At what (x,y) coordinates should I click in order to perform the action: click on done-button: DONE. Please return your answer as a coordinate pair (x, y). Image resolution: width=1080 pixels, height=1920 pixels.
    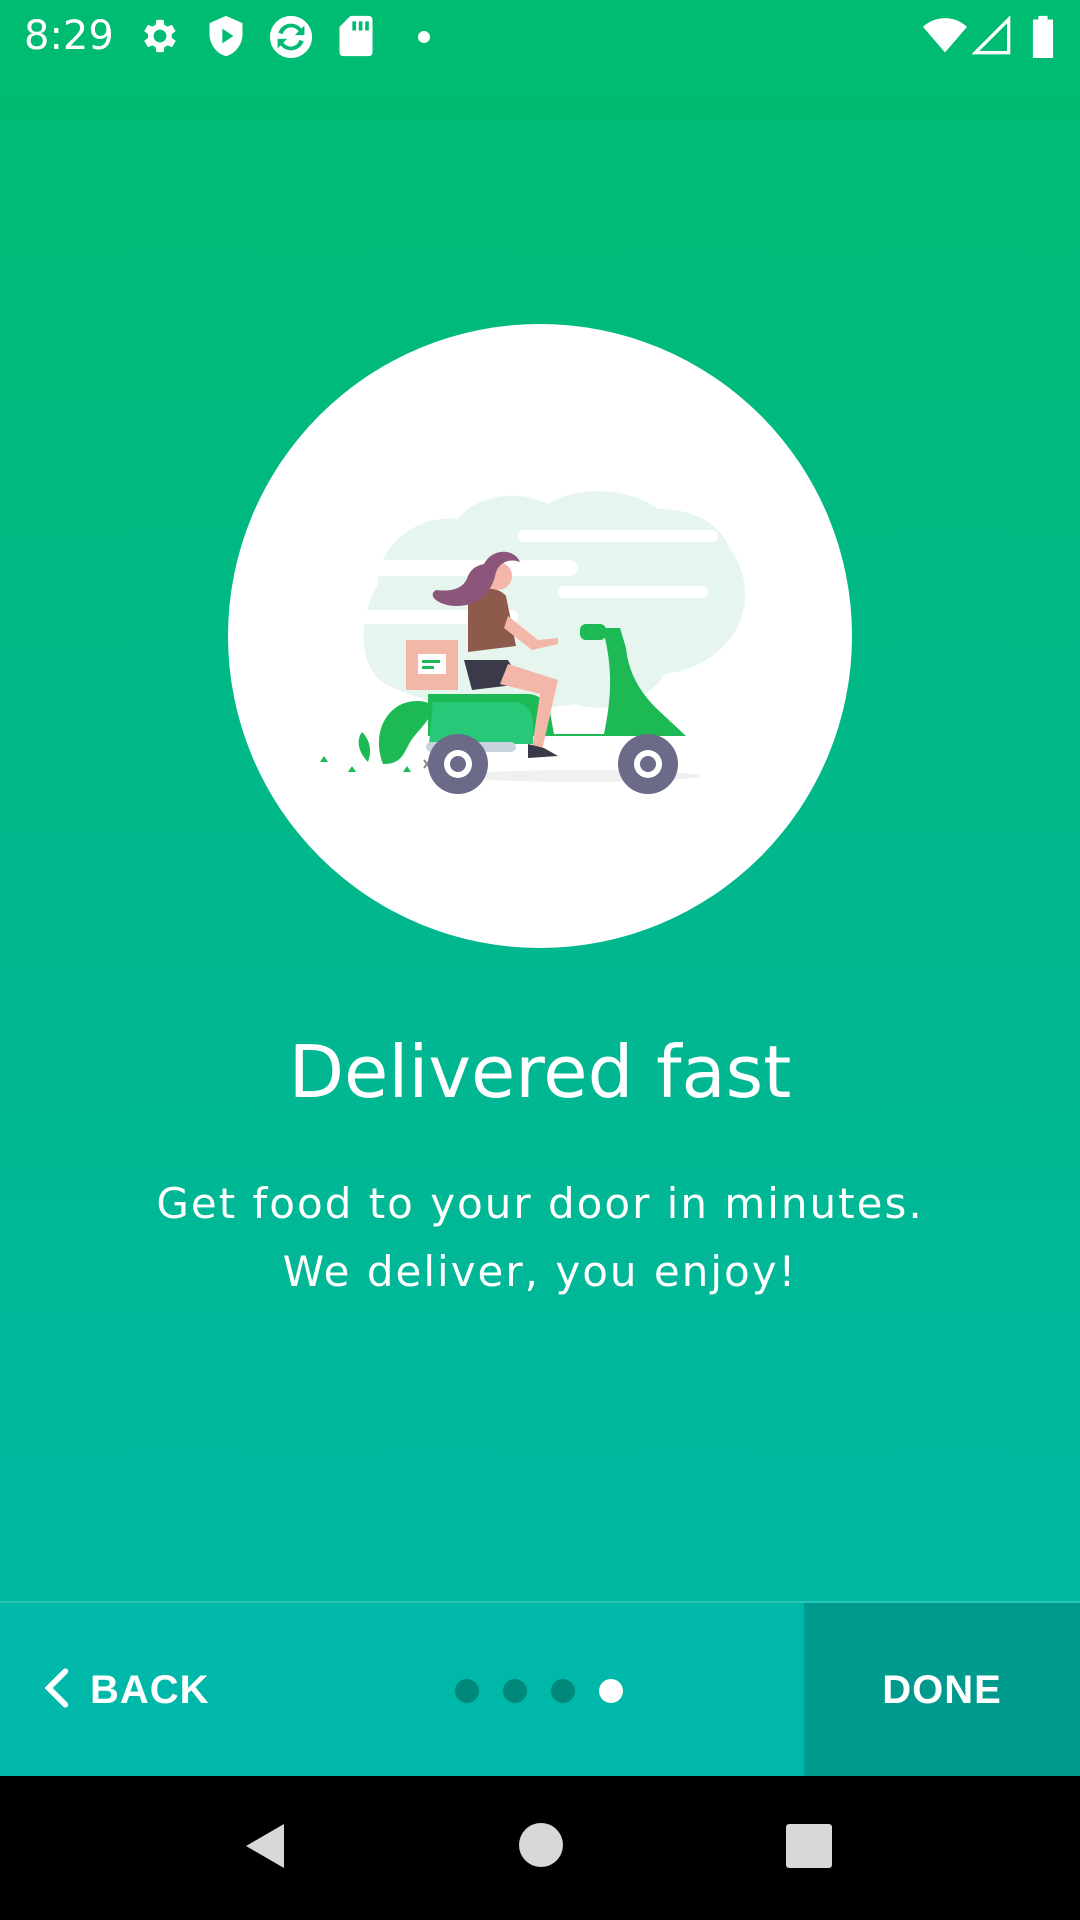
    Looking at the image, I should click on (942, 1689).